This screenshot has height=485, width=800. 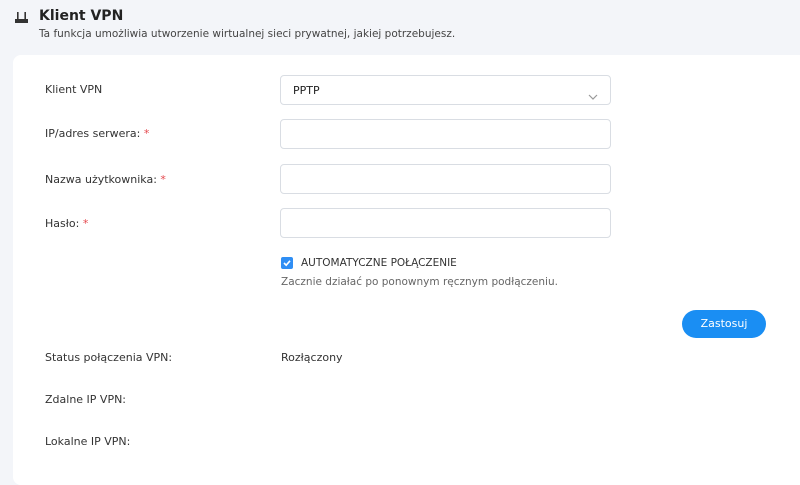 I want to click on apply-button: Zastosuj, so click(x=724, y=324).